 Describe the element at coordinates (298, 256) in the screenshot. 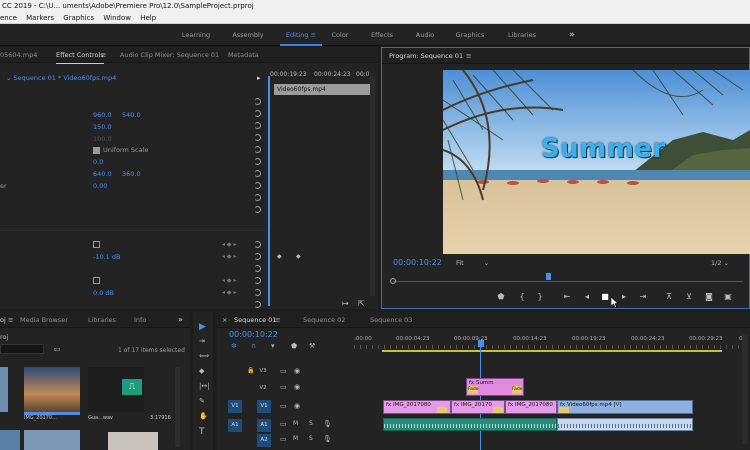

I see `keyframe-diamond-icon-2: ◆` at that location.